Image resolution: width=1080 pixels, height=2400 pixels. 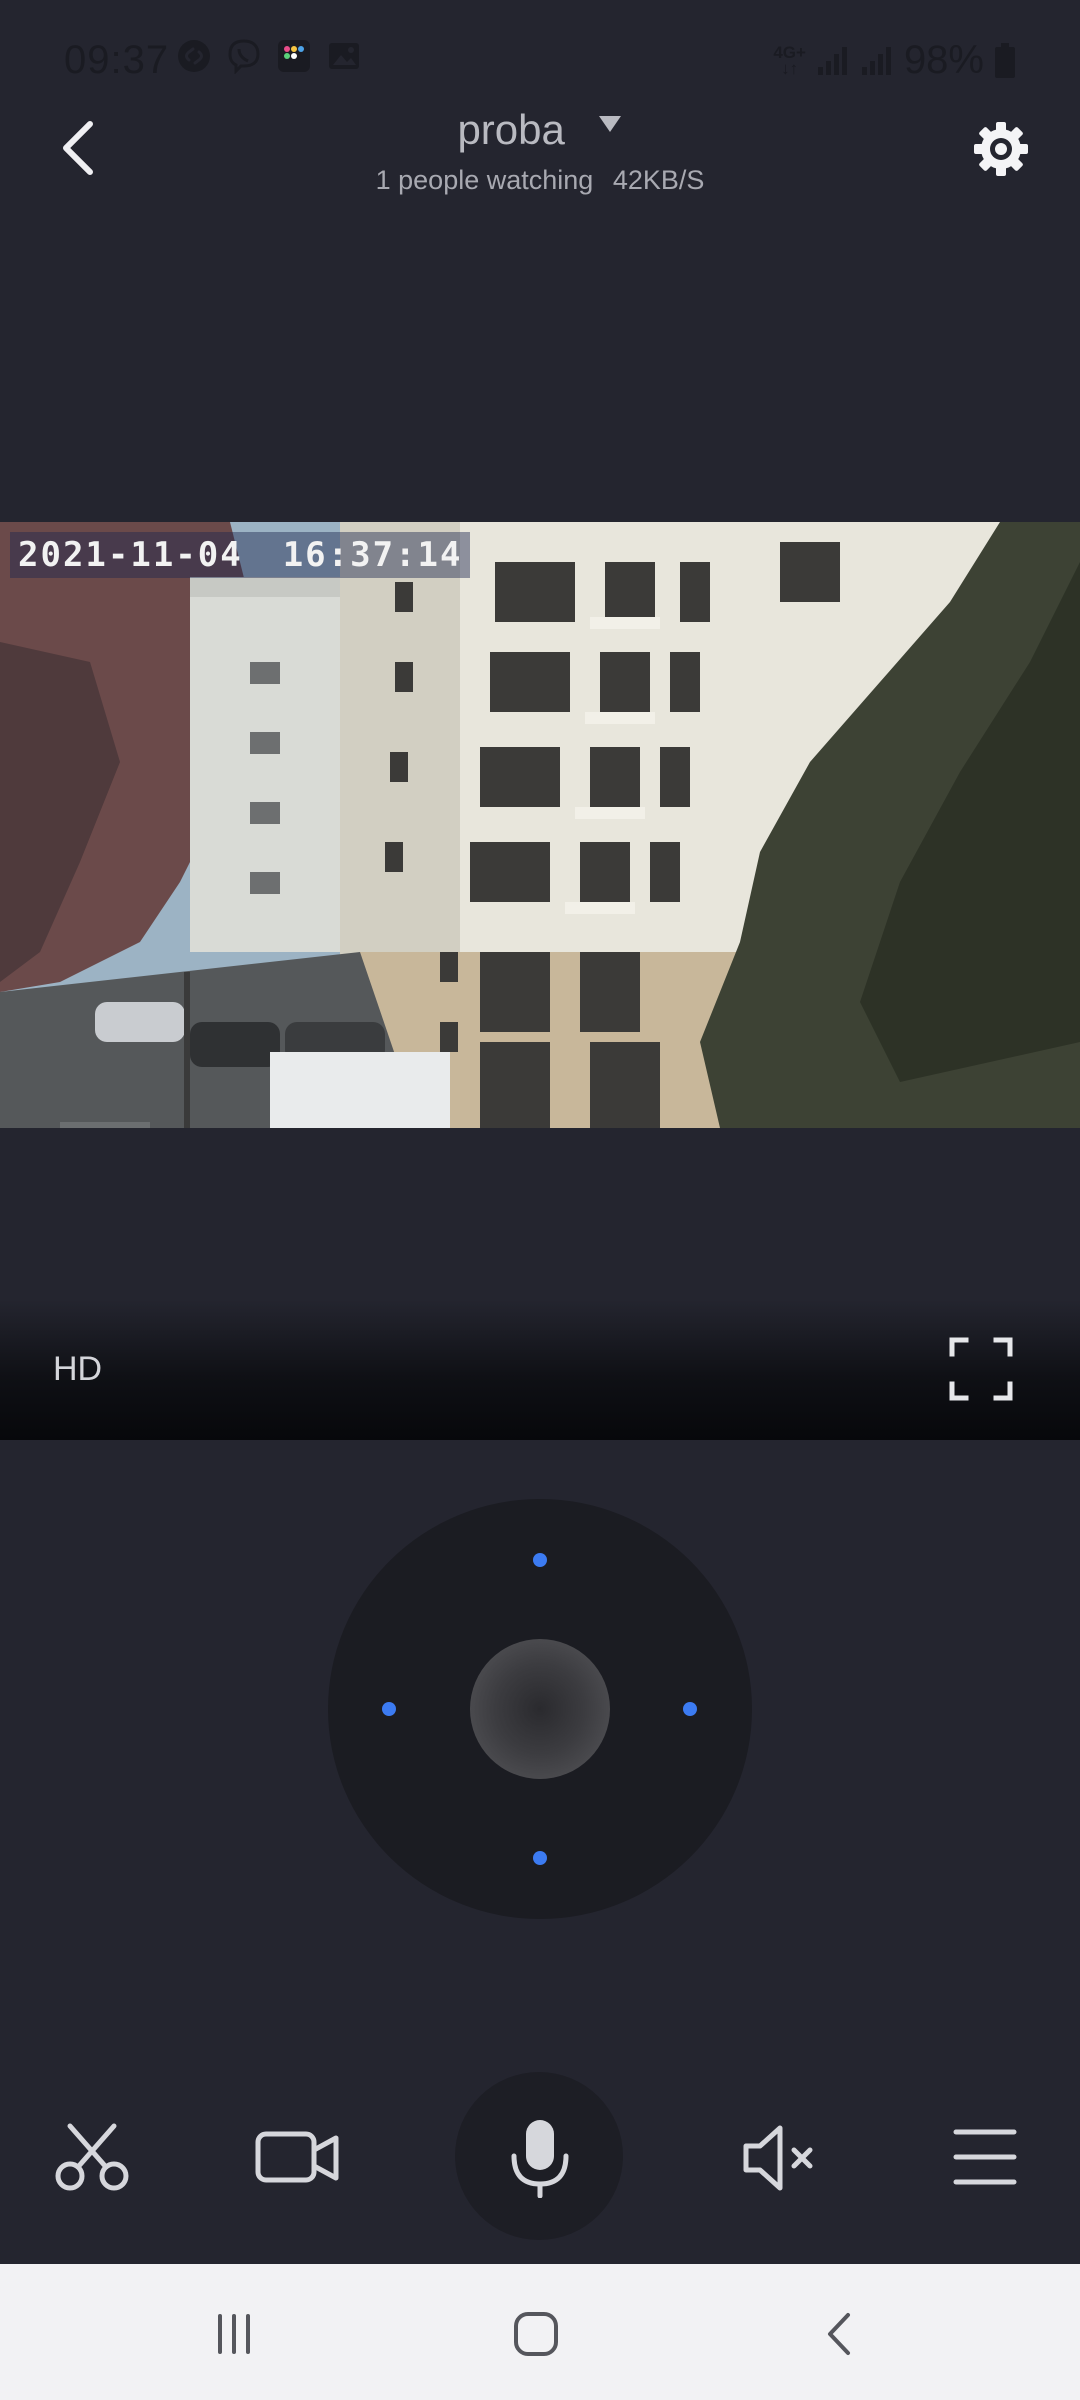 I want to click on system-back-button, so click(x=840, y=2334).